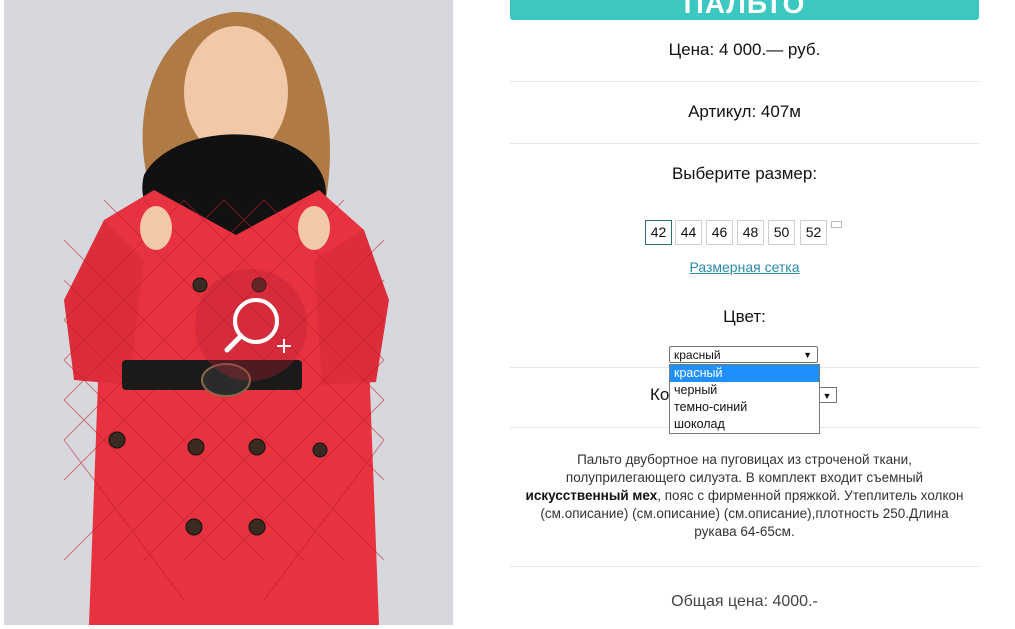  What do you see at coordinates (807, 355) in the screenshot?
I see `triangle-down-icon: ▼` at bounding box center [807, 355].